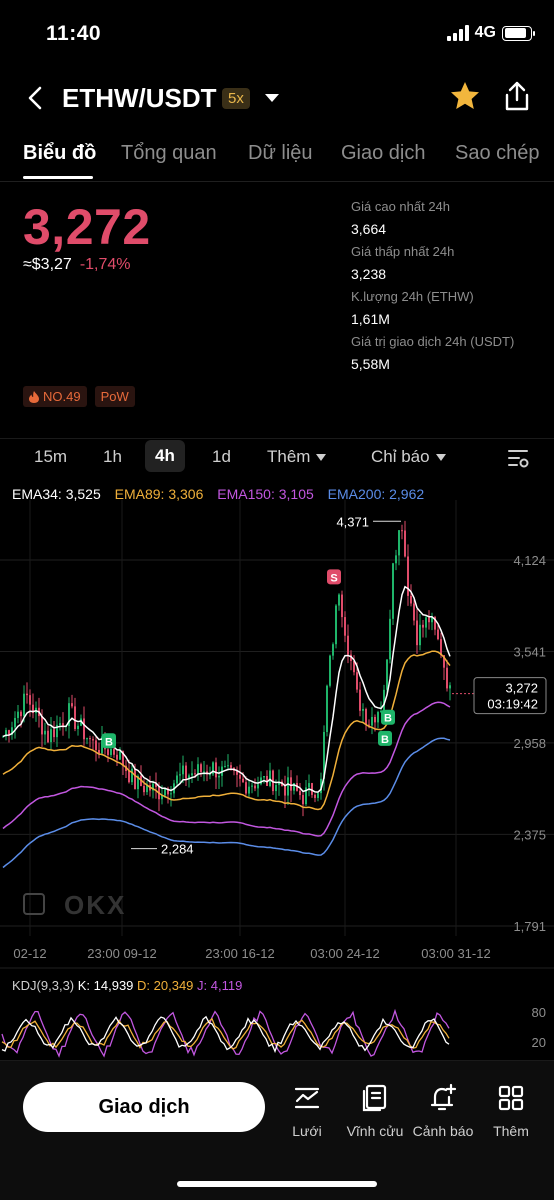 This screenshot has width=554, height=1200. What do you see at coordinates (440, 458) in the screenshot?
I see `chevron-down-icon` at bounding box center [440, 458].